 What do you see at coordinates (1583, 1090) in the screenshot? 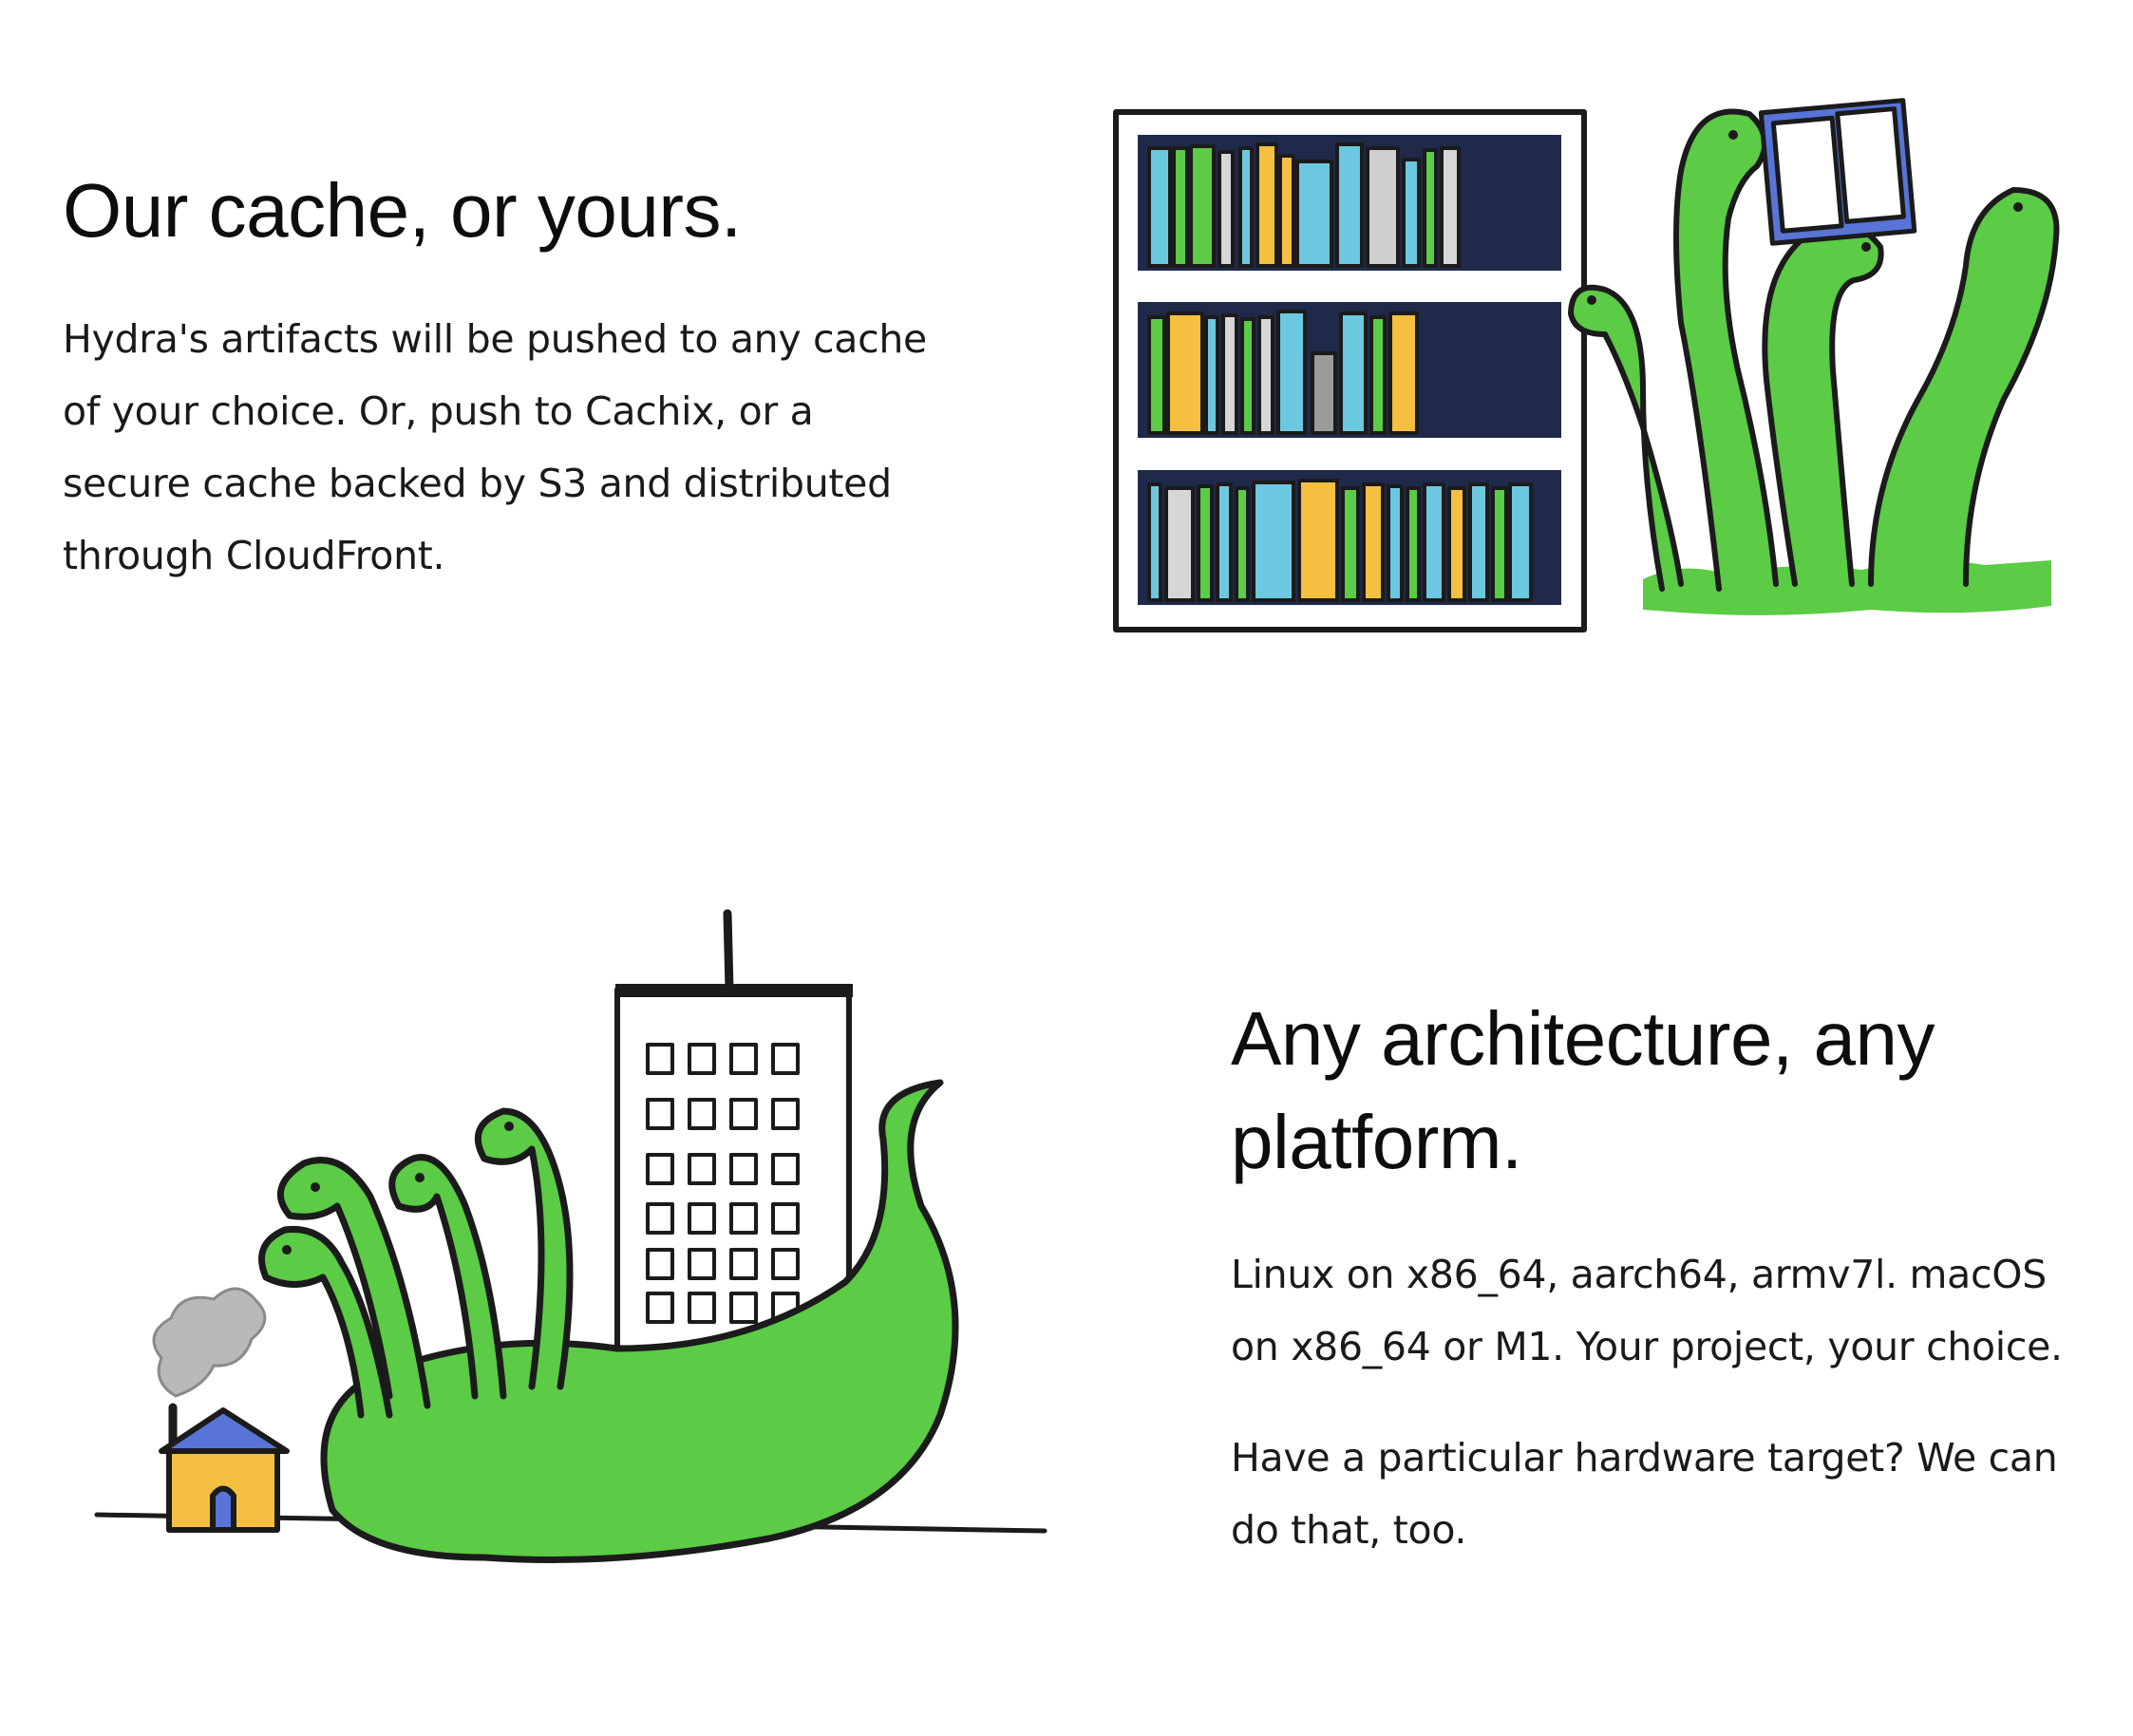
I see `architecture-feature-title: Any architecture, any platform.` at bounding box center [1583, 1090].